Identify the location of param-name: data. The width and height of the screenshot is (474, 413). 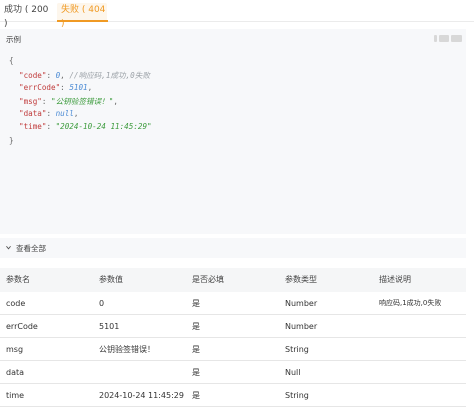
(15, 372).